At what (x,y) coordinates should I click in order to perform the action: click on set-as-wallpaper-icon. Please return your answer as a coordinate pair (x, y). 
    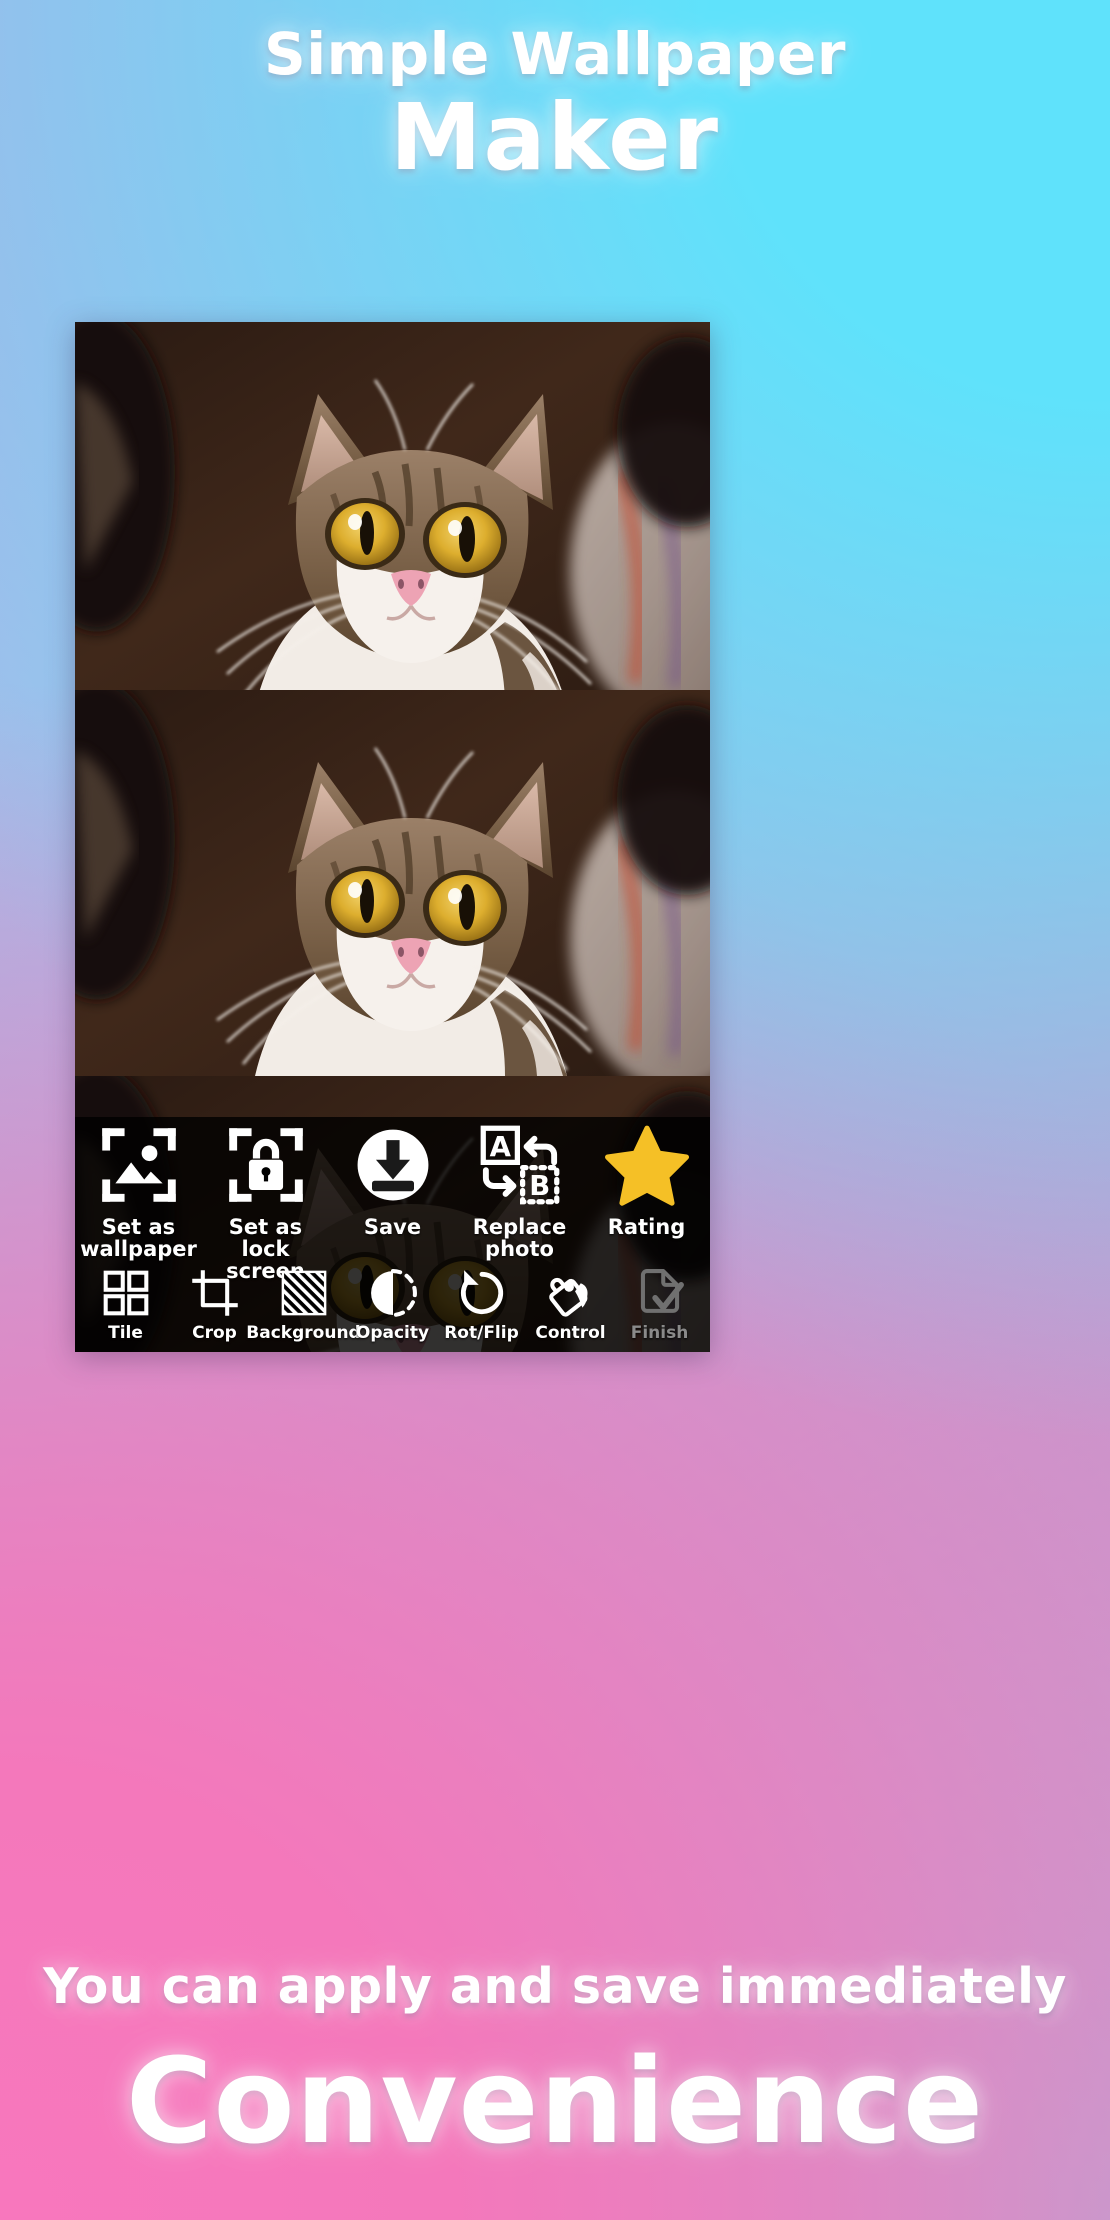
    Looking at the image, I should click on (139, 1167).